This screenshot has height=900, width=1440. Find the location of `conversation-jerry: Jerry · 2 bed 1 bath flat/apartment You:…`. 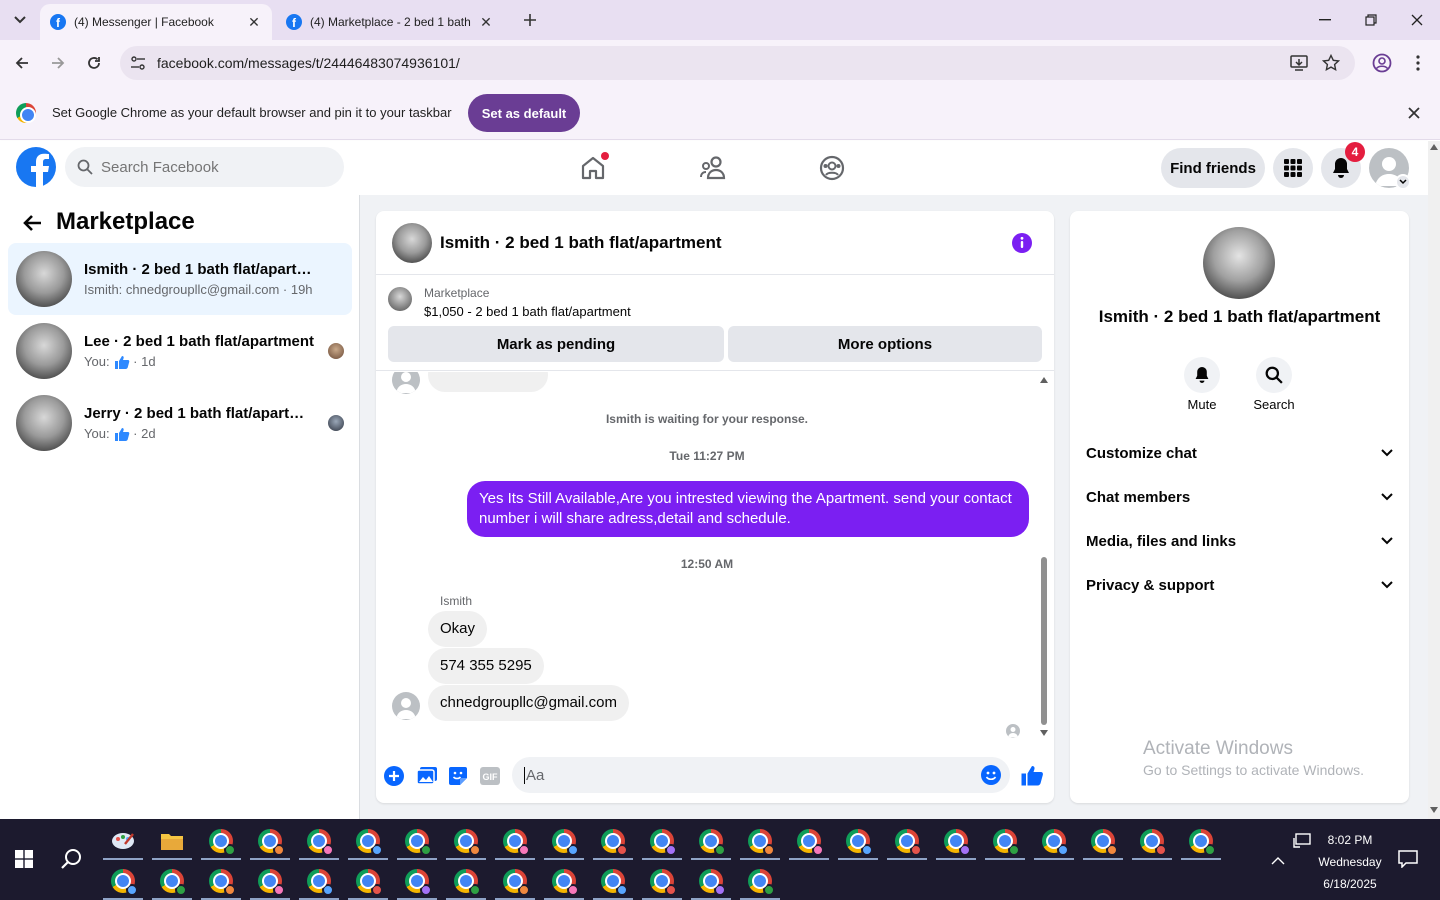

conversation-jerry: Jerry · 2 bed 1 bath flat/apartment You:… is located at coordinates (180, 423).